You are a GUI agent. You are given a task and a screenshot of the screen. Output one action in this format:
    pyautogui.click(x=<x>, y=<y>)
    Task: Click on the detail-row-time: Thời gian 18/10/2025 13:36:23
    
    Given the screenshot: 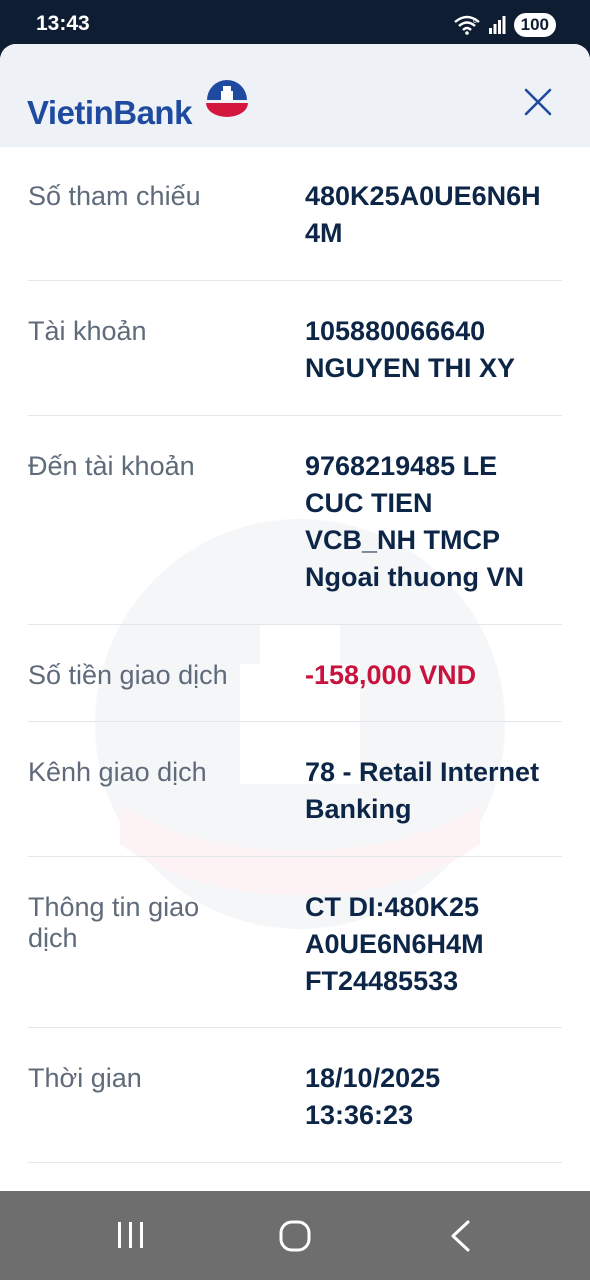 What is the action you would take?
    pyautogui.click(x=295, y=1095)
    